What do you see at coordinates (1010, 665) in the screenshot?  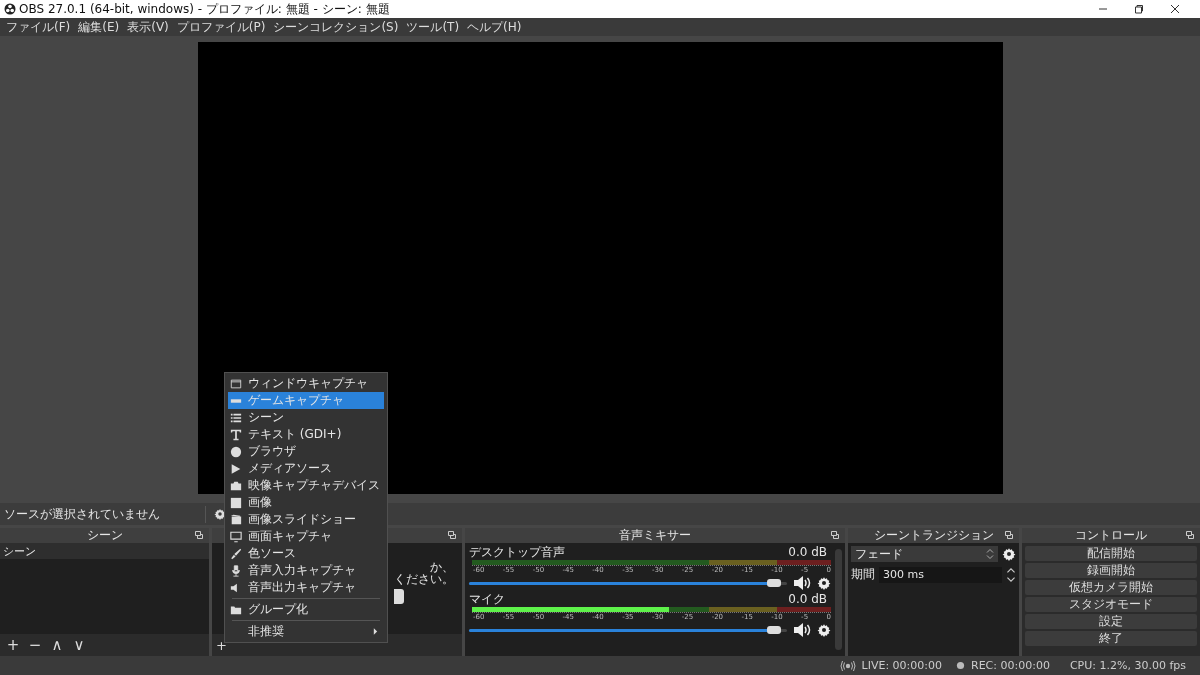 I see `rec-time: REC: 00:00:00` at bounding box center [1010, 665].